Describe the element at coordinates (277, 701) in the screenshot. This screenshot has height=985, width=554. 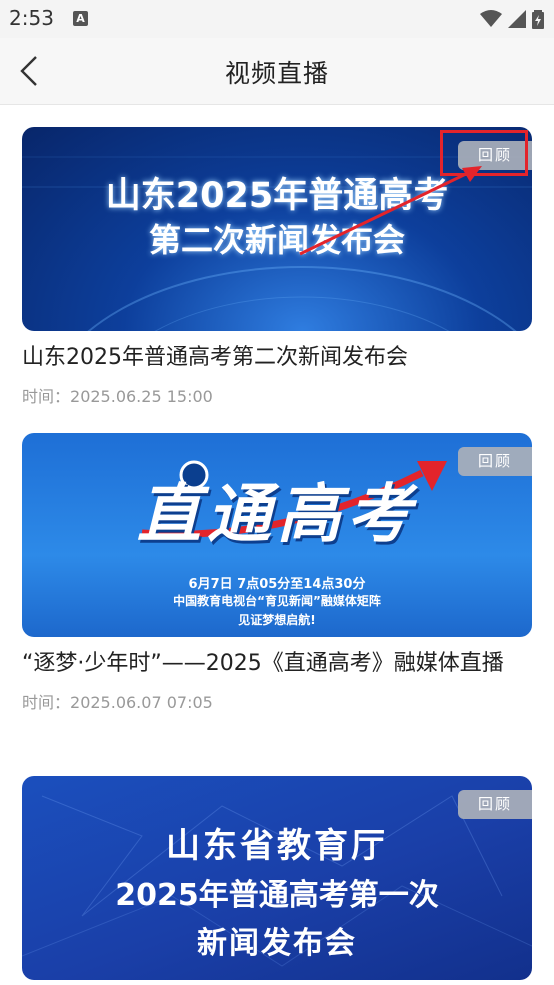
I see `card-time: 时间：2025.06.07 07:05` at that location.